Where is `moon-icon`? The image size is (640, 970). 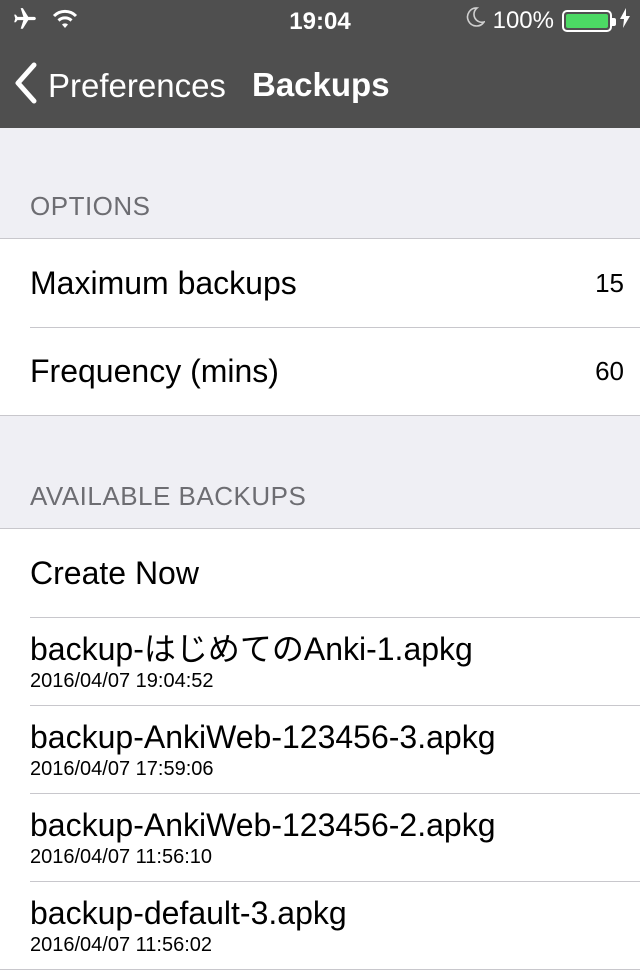 moon-icon is located at coordinates (475, 20).